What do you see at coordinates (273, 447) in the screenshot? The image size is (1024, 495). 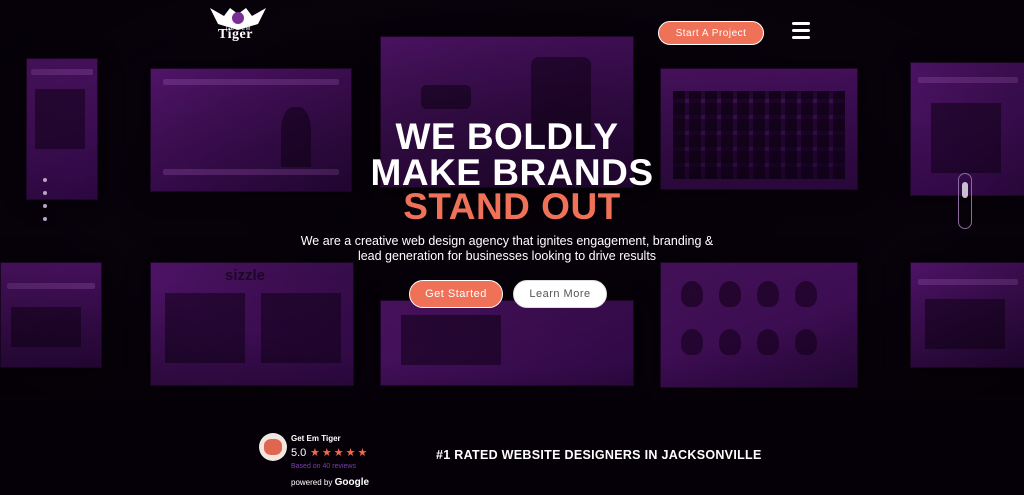 I see `reviewer-avatar` at bounding box center [273, 447].